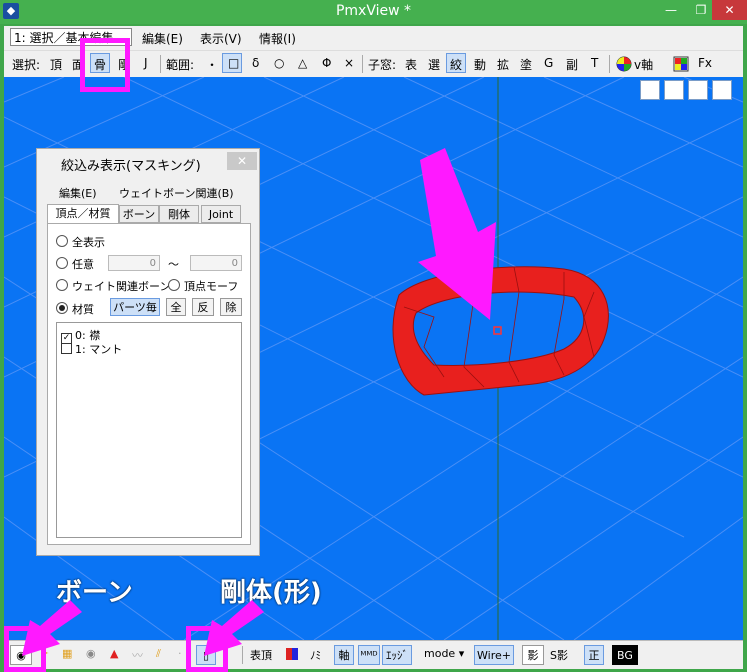 This screenshot has height=672, width=747. I want to click on bone-arrow-icon, so click(52, 628).